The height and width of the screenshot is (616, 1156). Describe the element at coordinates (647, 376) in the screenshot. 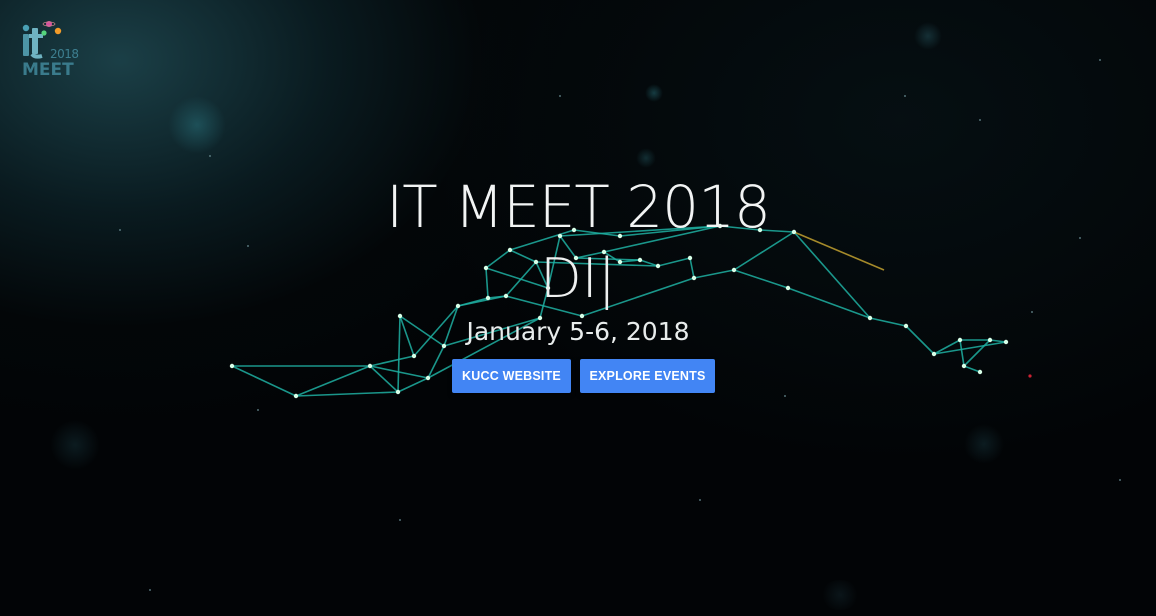

I see `explore-events-button: EXPLORE EVENTS` at that location.